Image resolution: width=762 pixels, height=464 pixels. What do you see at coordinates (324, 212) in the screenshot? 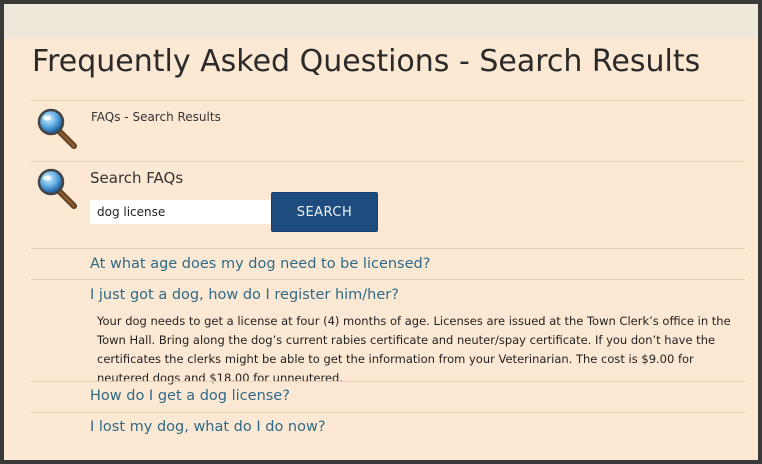
I see `search-button: SEARCH` at bounding box center [324, 212].